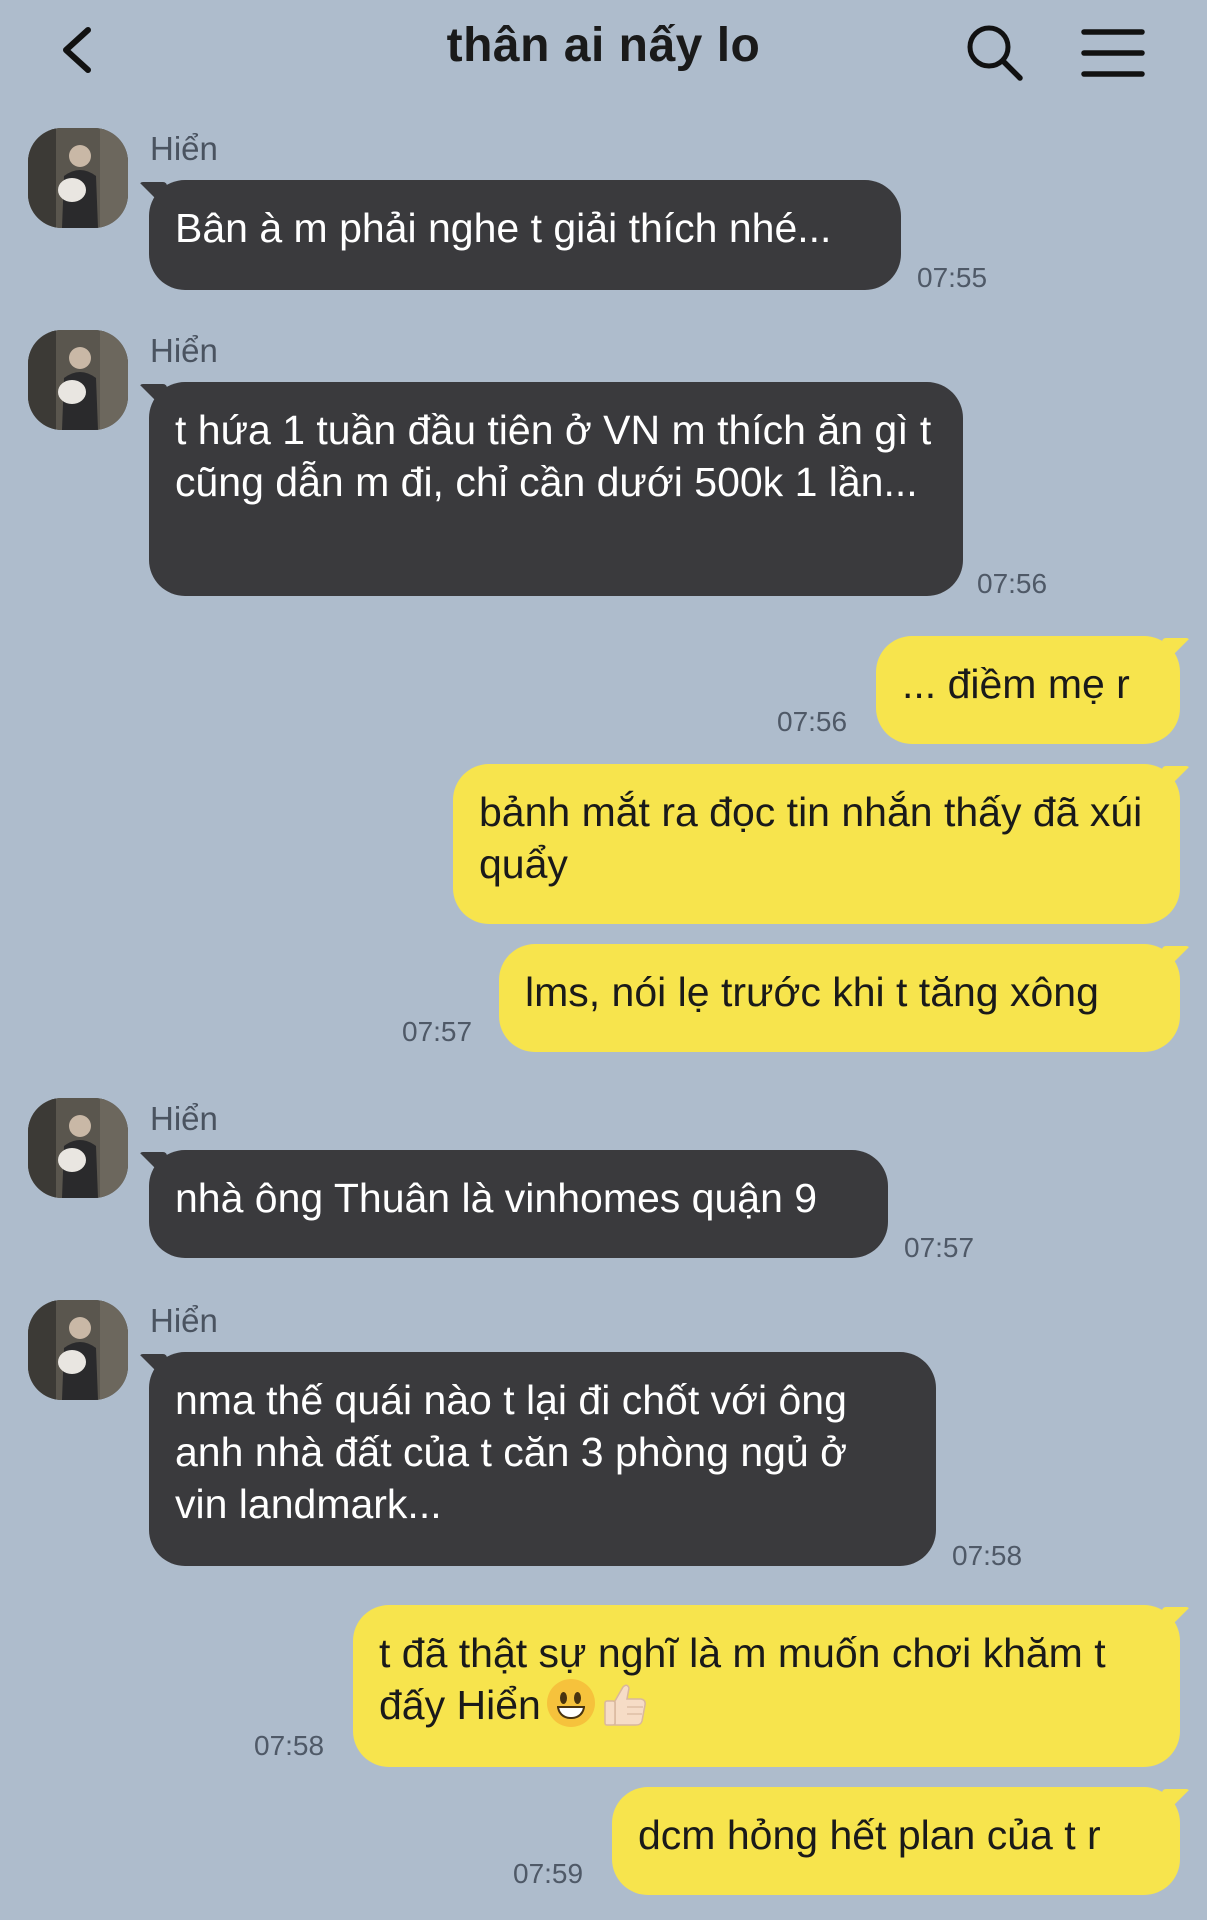 This screenshot has height=1920, width=1207. I want to click on message-timestamp: 07:55, so click(952, 277).